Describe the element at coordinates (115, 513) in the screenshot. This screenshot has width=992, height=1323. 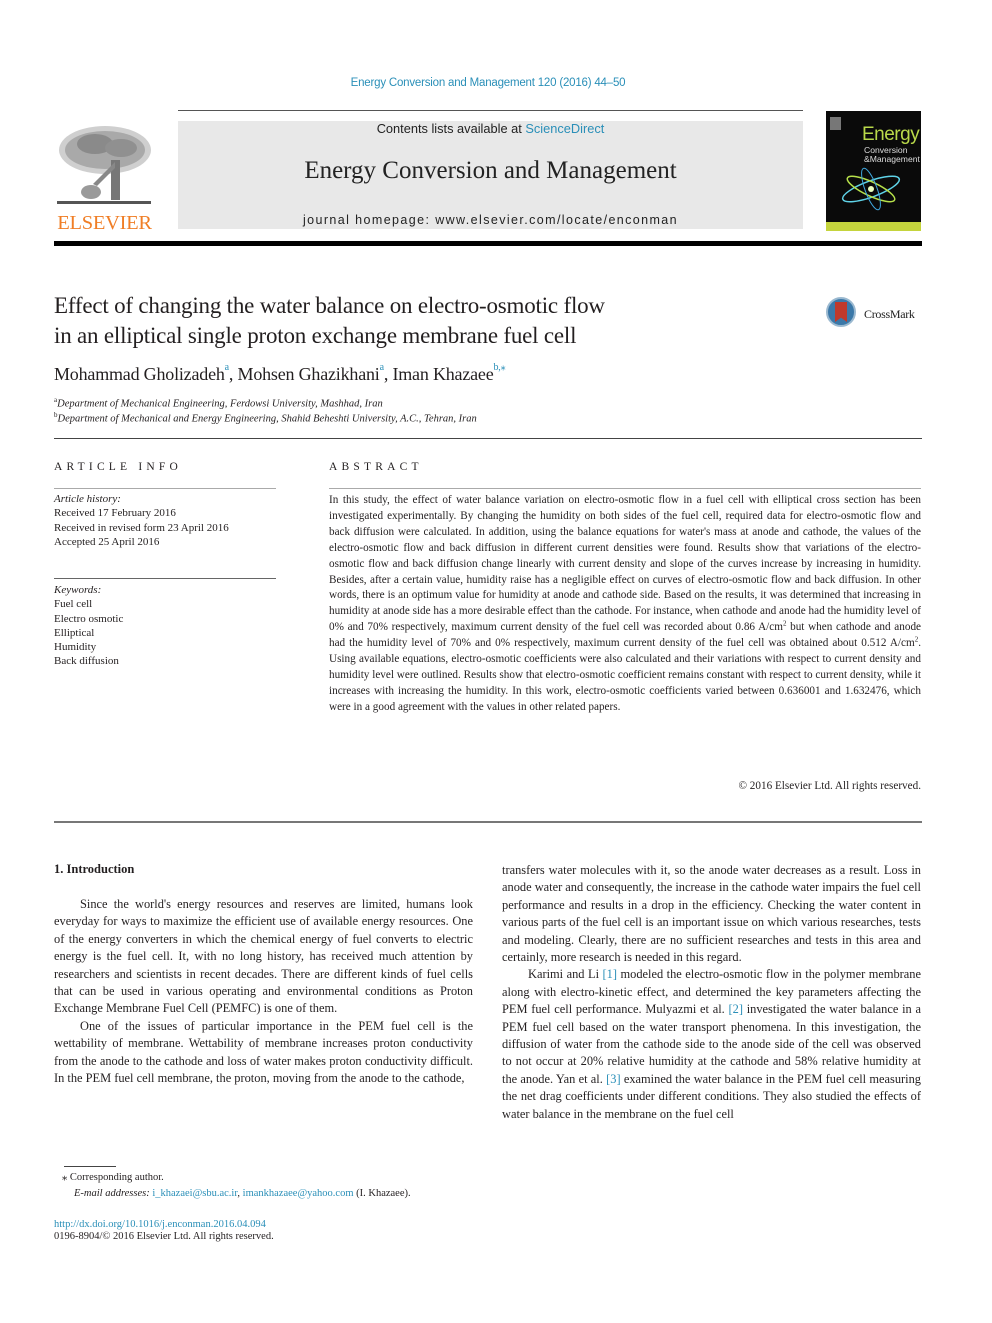
I see `history-received: Received 17 February 2016` at that location.